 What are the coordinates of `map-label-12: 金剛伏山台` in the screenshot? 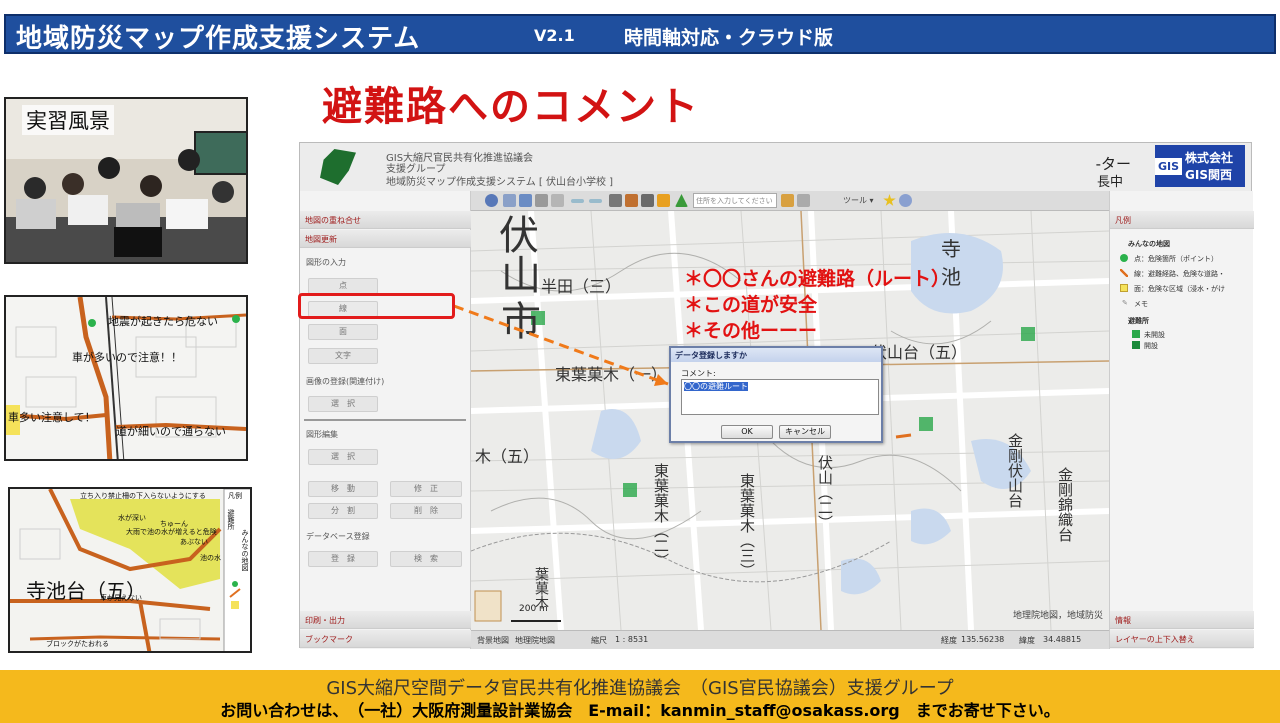 It's located at (1015, 470).